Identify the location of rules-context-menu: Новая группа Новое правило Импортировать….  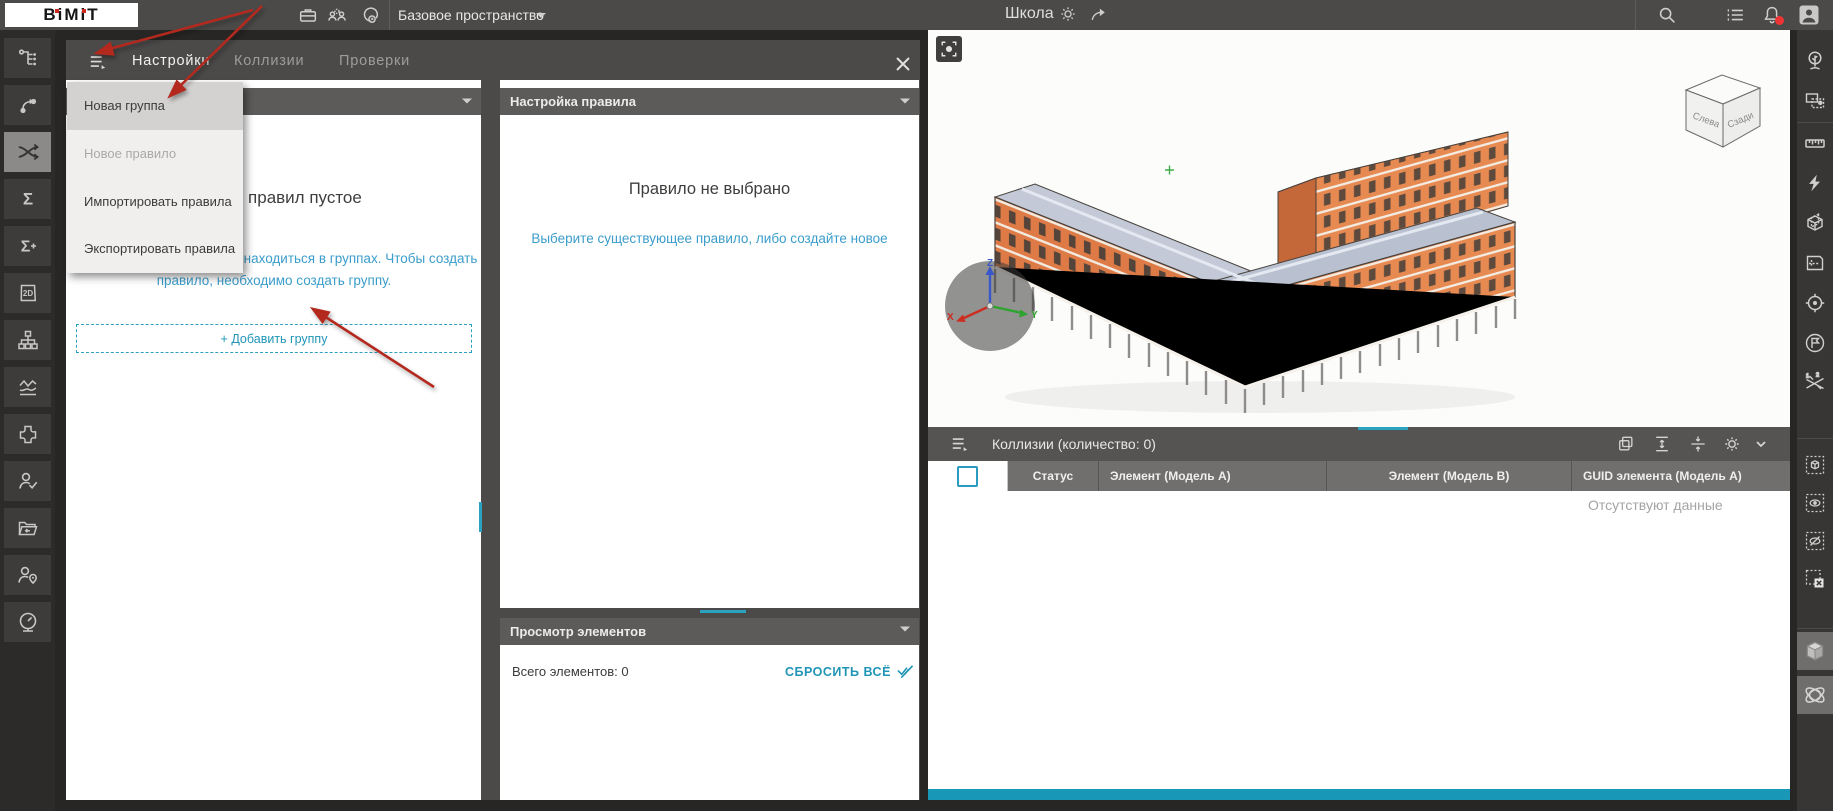
(155, 177).